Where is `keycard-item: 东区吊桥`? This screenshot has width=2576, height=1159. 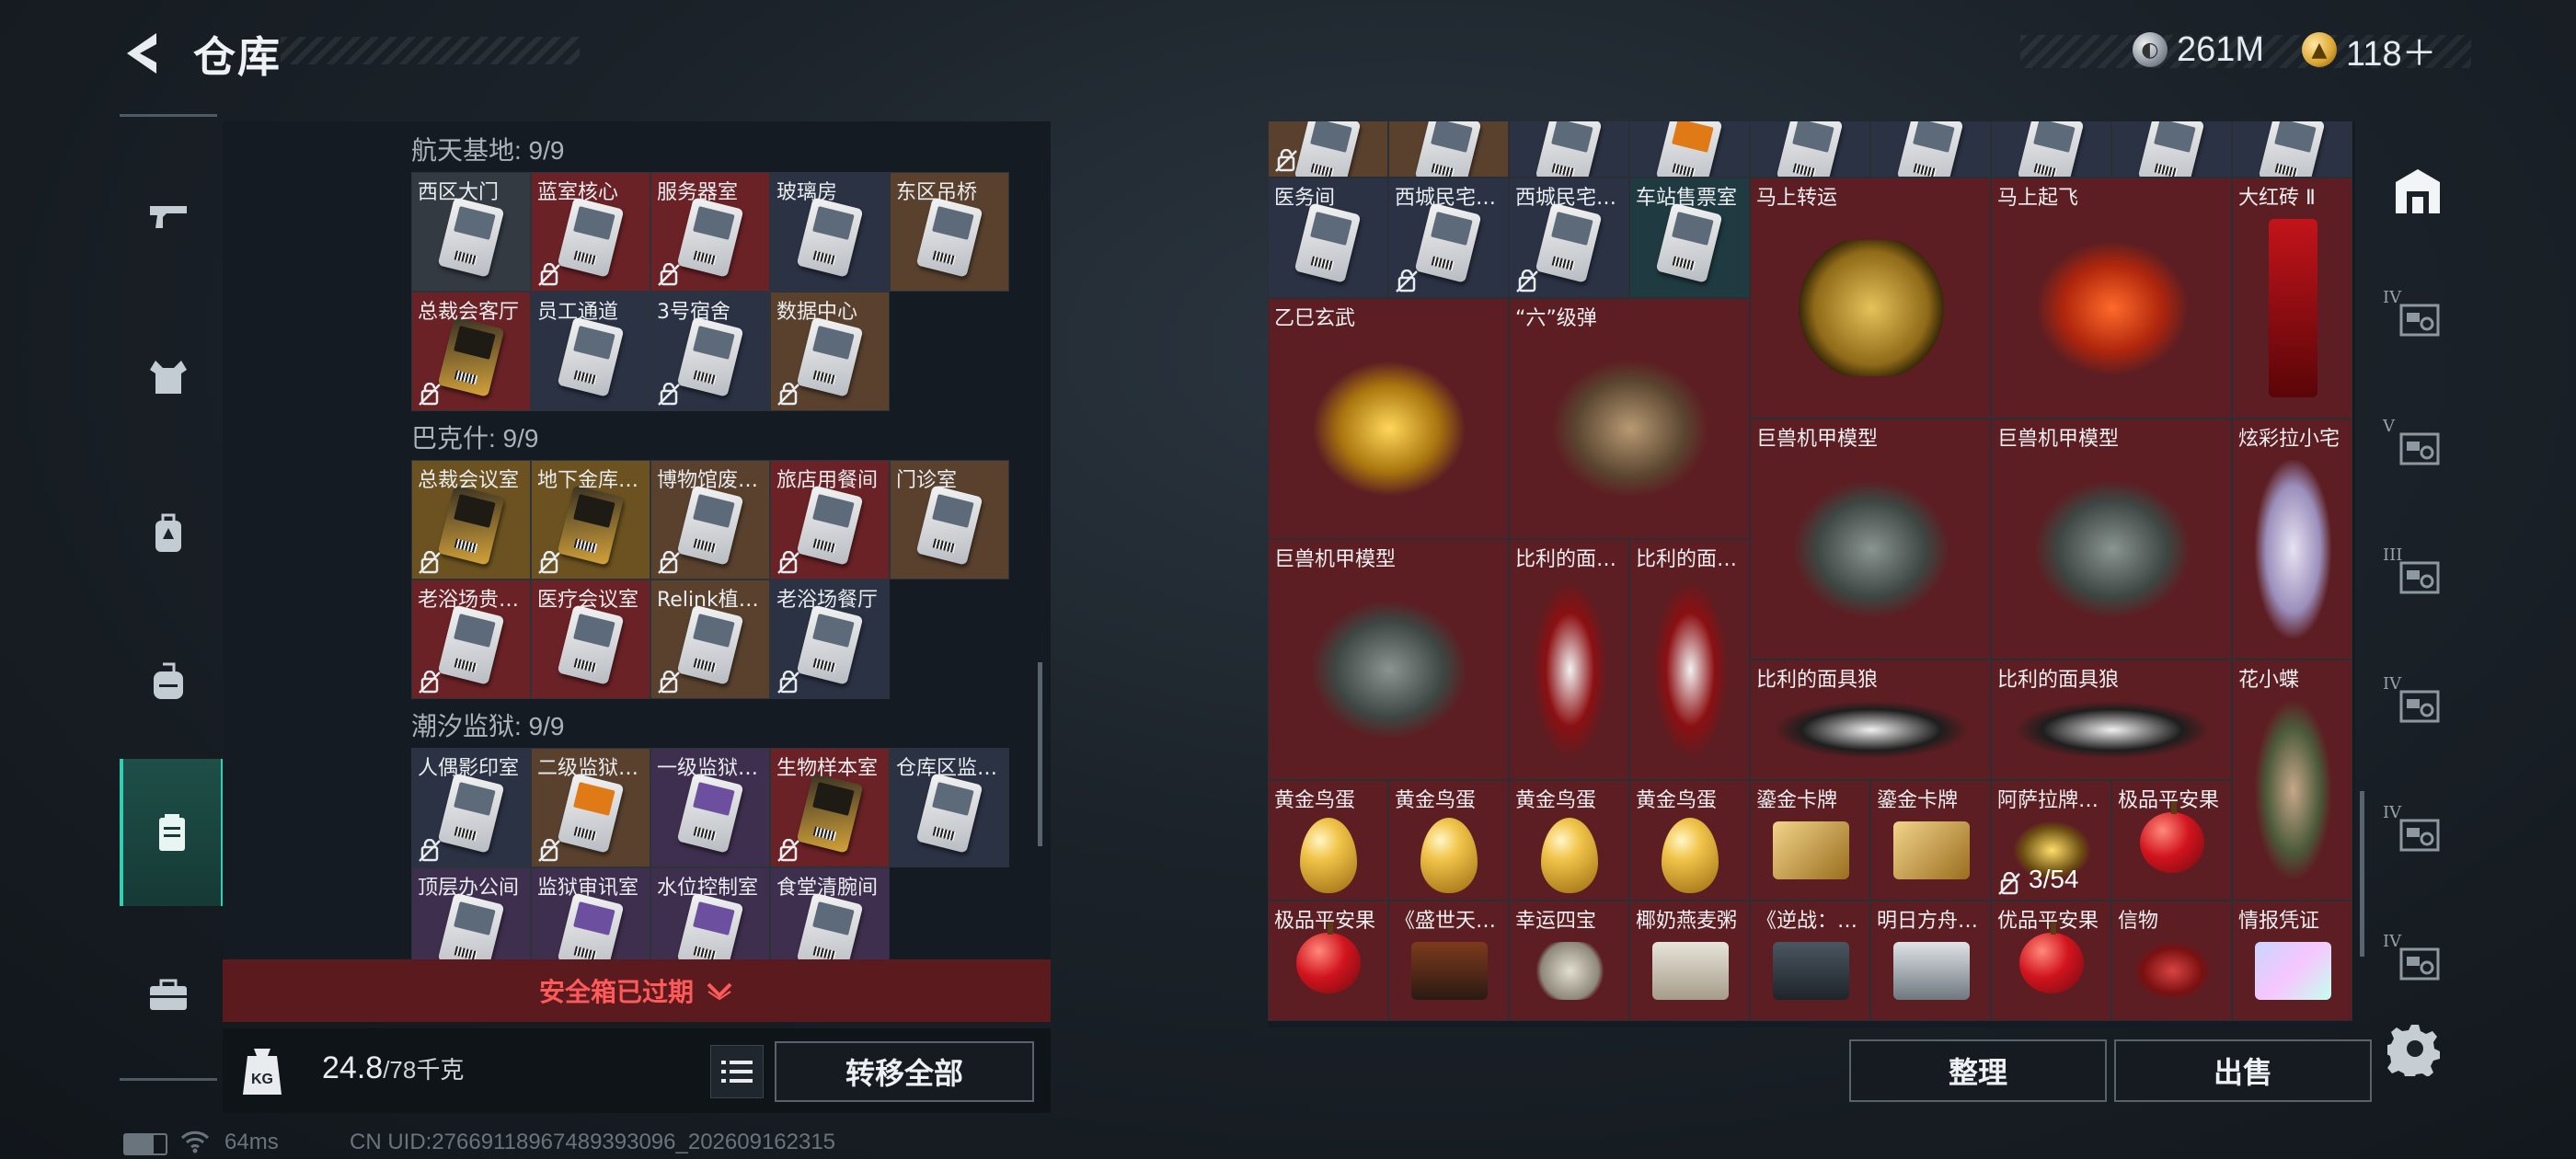
keycard-item: 东区吊桥 is located at coordinates (949, 232).